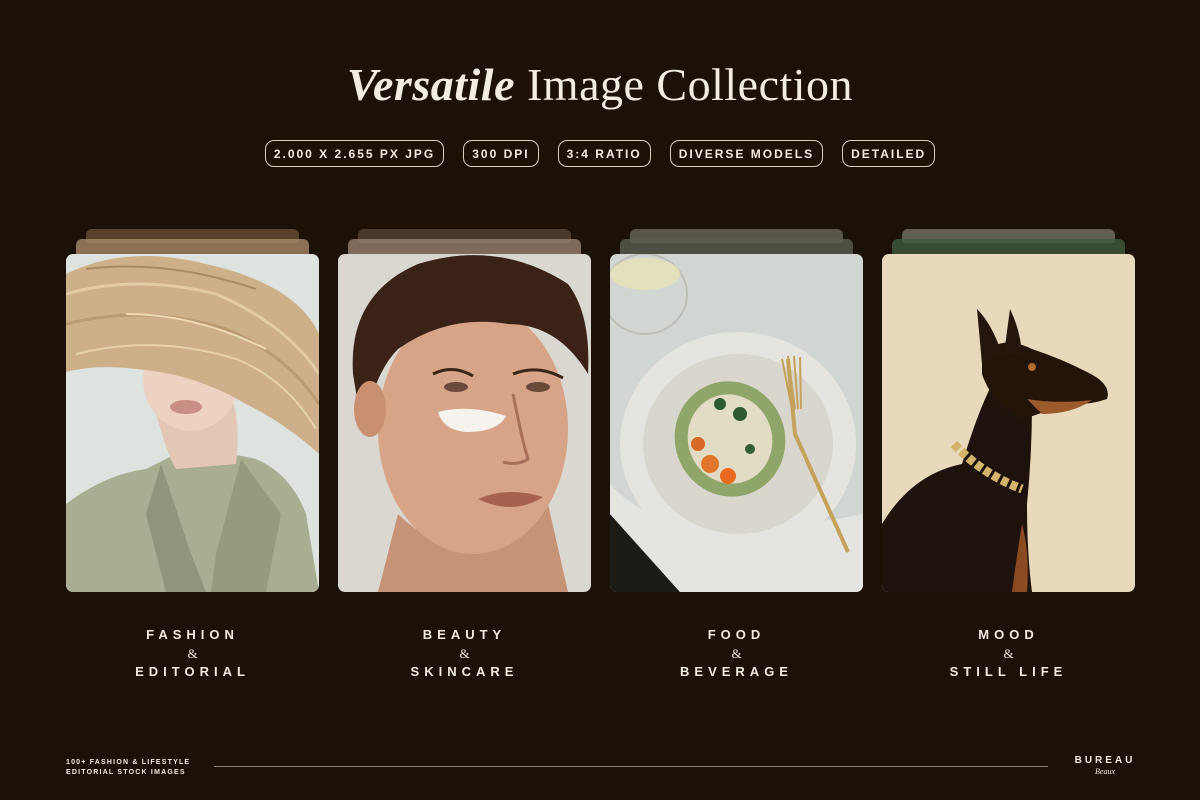 The width and height of the screenshot is (1200, 800). Describe the element at coordinates (631, 766) in the screenshot. I see `footer-divider` at that location.